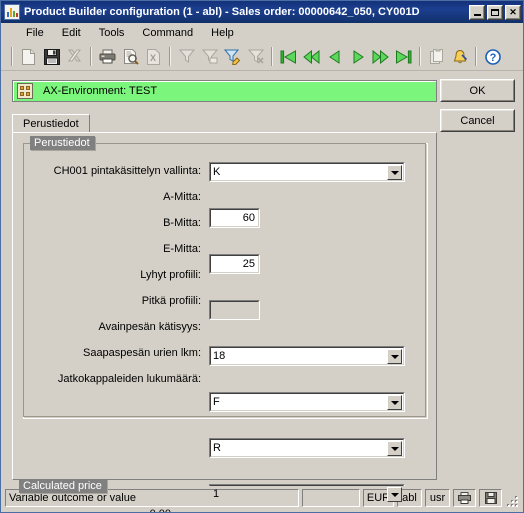 This screenshot has height=513, width=524. What do you see at coordinates (28, 57) in the screenshot?
I see `new-icon` at bounding box center [28, 57].